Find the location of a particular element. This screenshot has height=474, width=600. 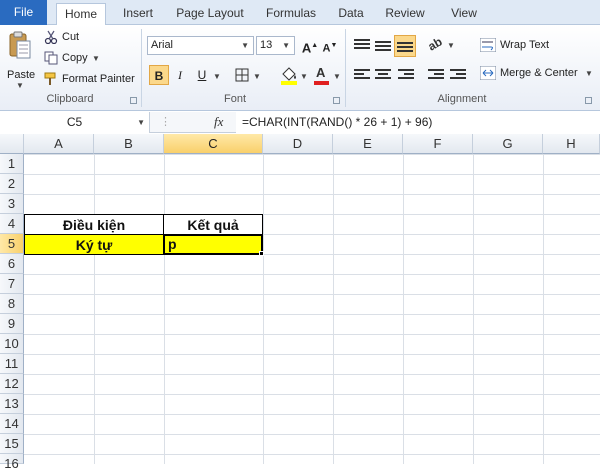

name-box: C5 ▼ is located at coordinates (75, 122).